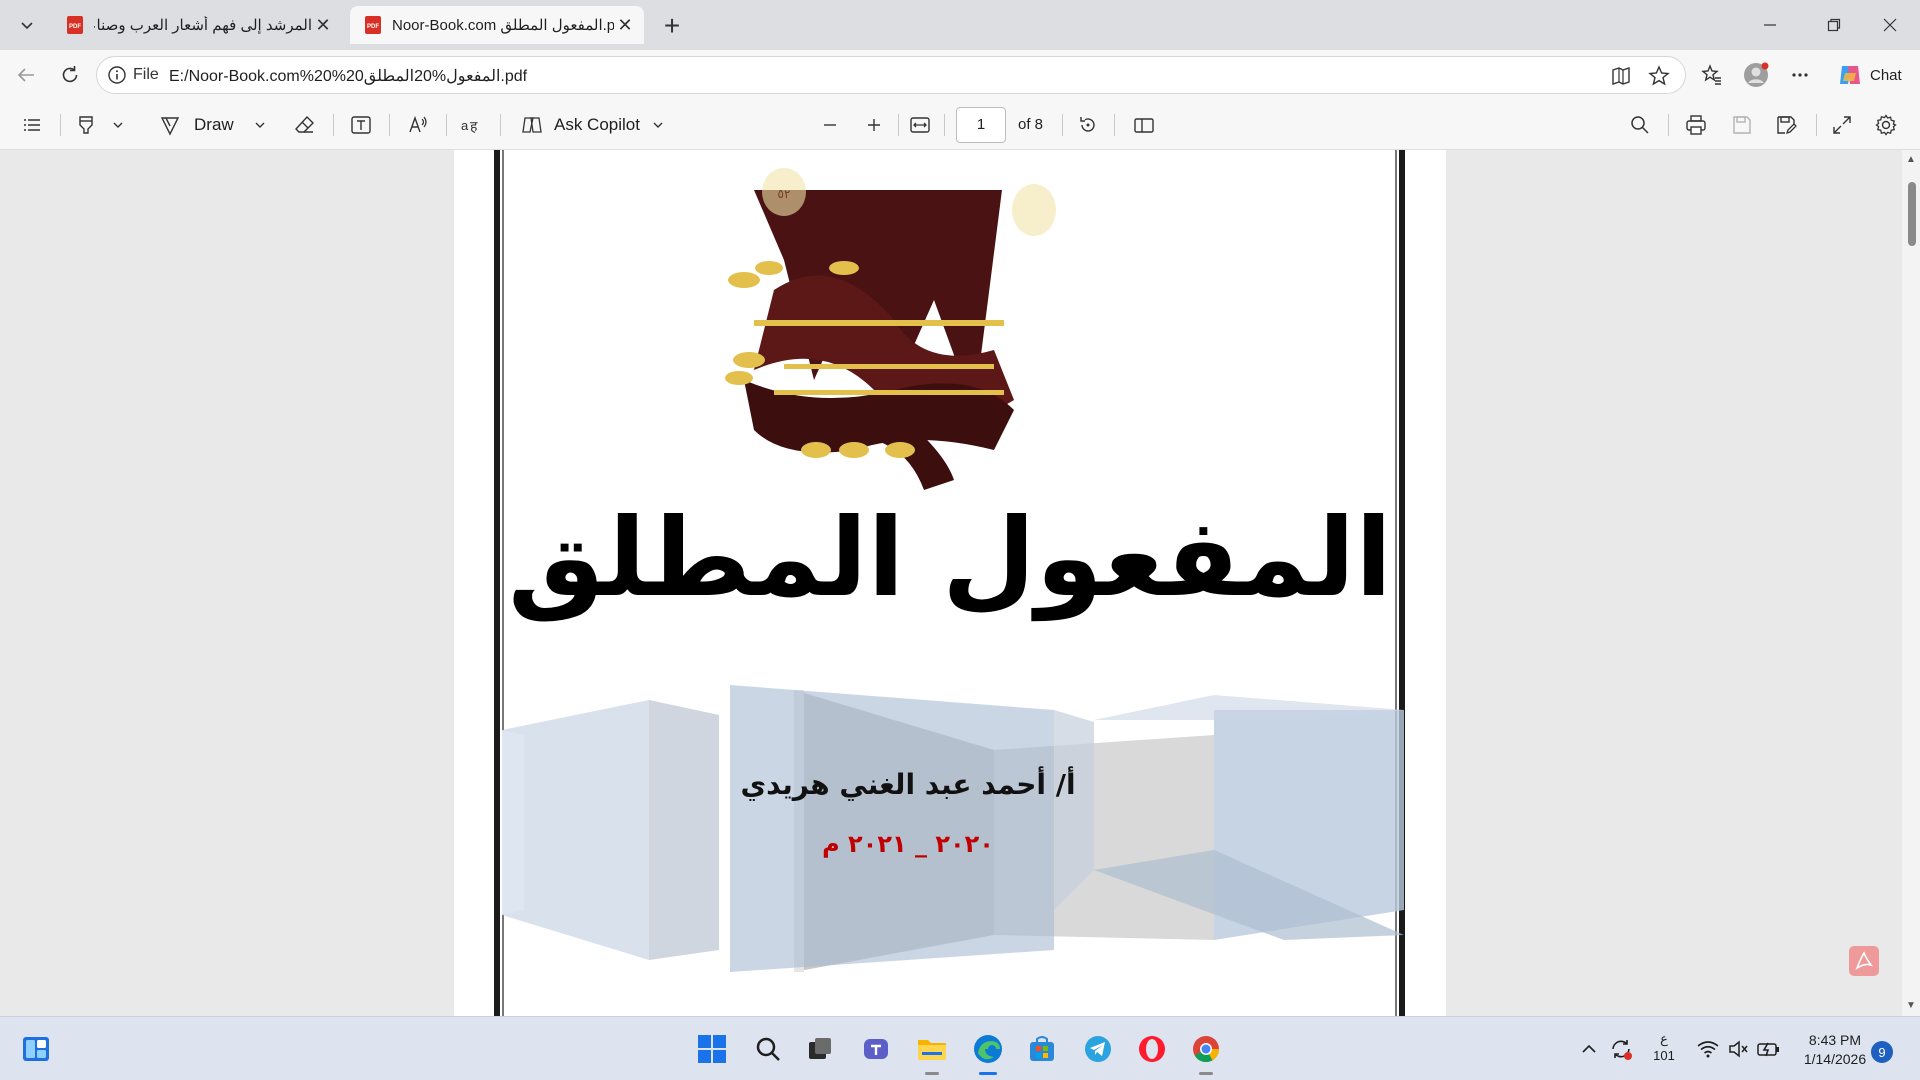 This screenshot has width=1920, height=1080. Describe the element at coordinates (1712, 75) in the screenshot. I see `favorites-button` at that location.